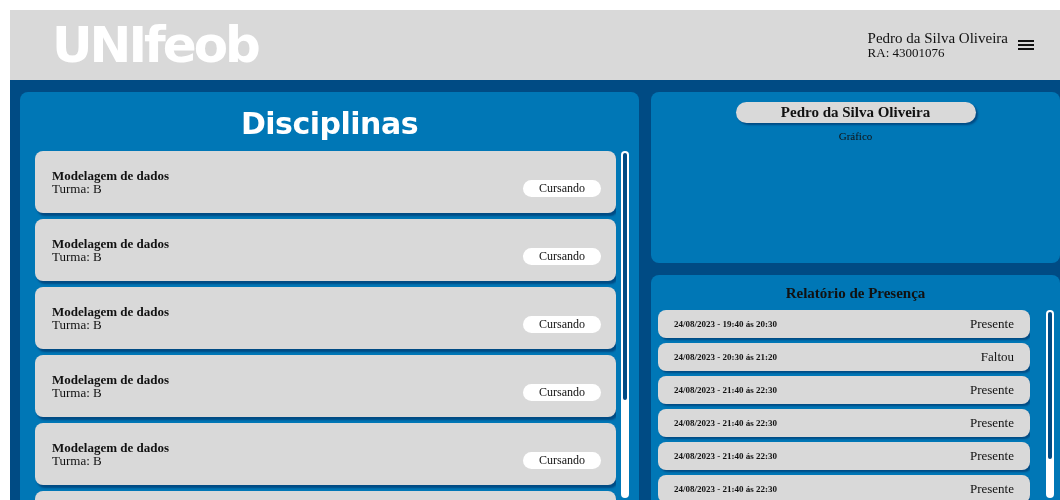  What do you see at coordinates (906, 52) in the screenshot?
I see `user-ra: RA: 43001076` at bounding box center [906, 52].